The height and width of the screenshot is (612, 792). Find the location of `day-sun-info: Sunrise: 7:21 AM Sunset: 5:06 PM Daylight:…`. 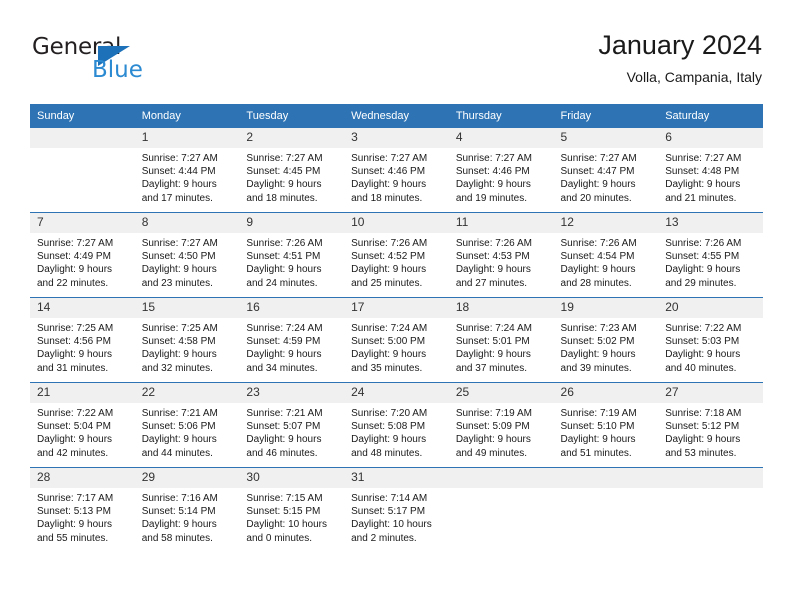

day-sun-info: Sunrise: 7:21 AM Sunset: 5:06 PM Daylight:… is located at coordinates (187, 431).